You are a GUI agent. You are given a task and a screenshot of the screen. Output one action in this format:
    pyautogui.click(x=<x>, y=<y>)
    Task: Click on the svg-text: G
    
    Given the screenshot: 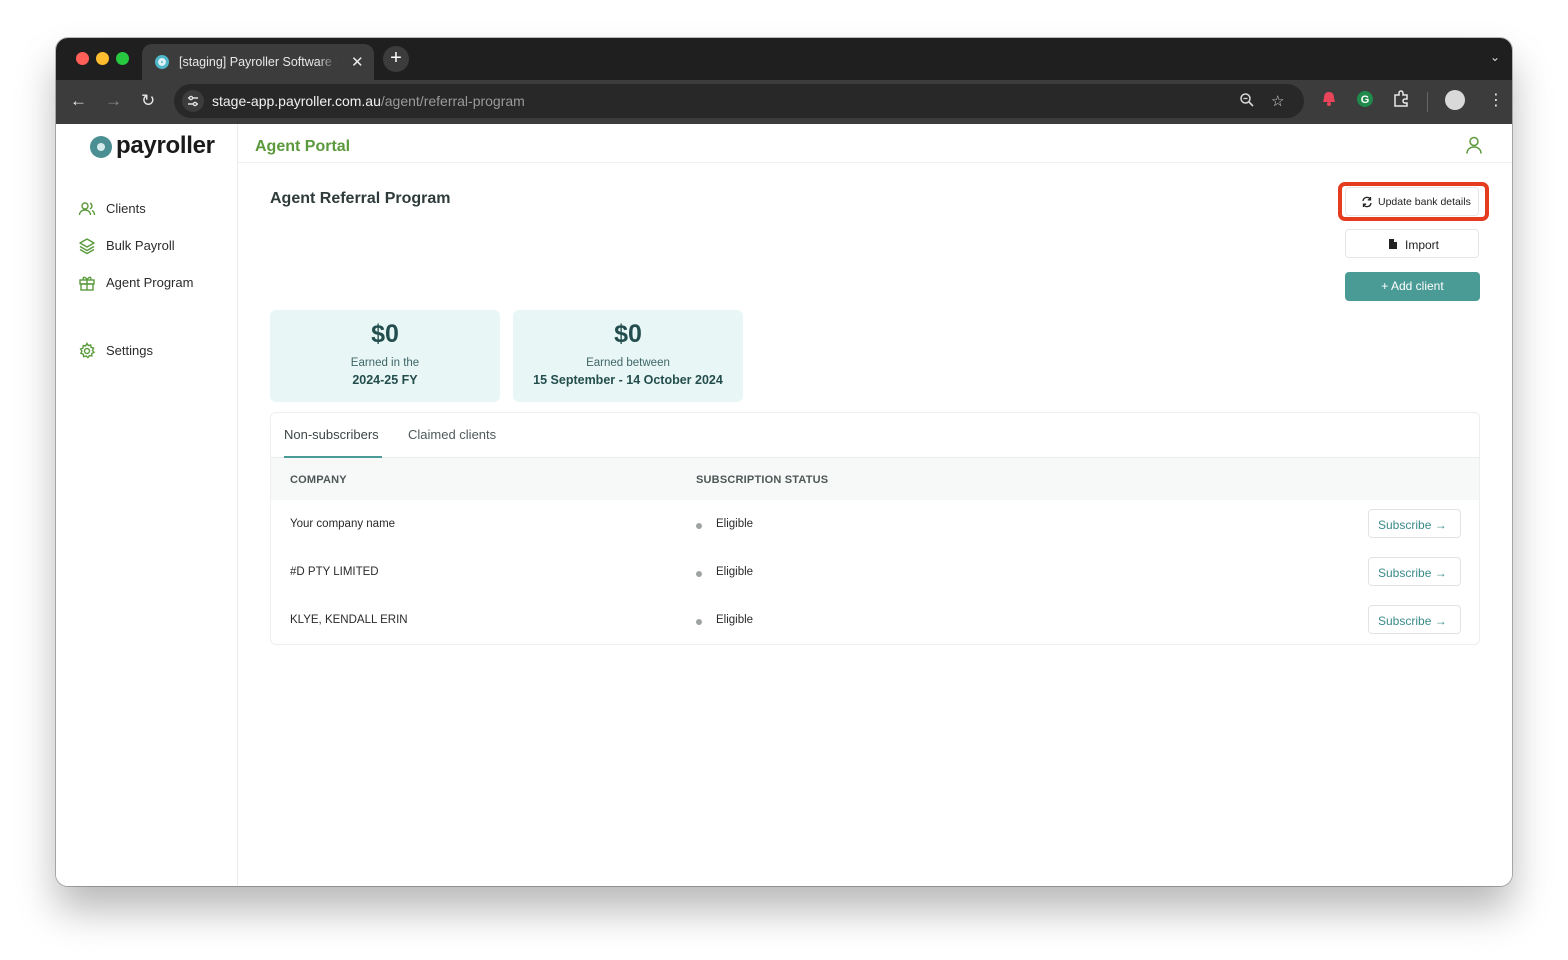 What is the action you would take?
    pyautogui.click(x=1365, y=100)
    